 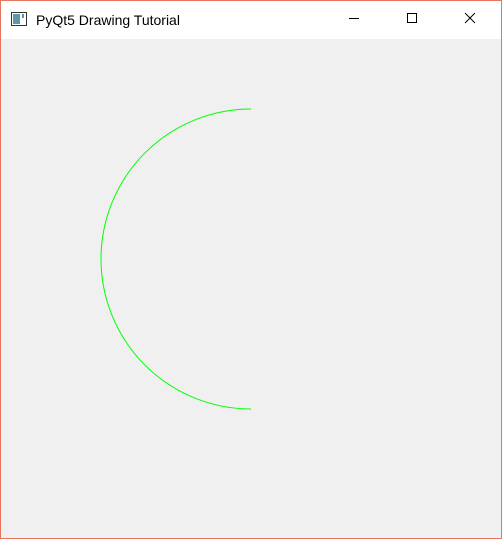 I want to click on title-bar: PyQt5 Drawing Tutorial, so click(x=251, y=20).